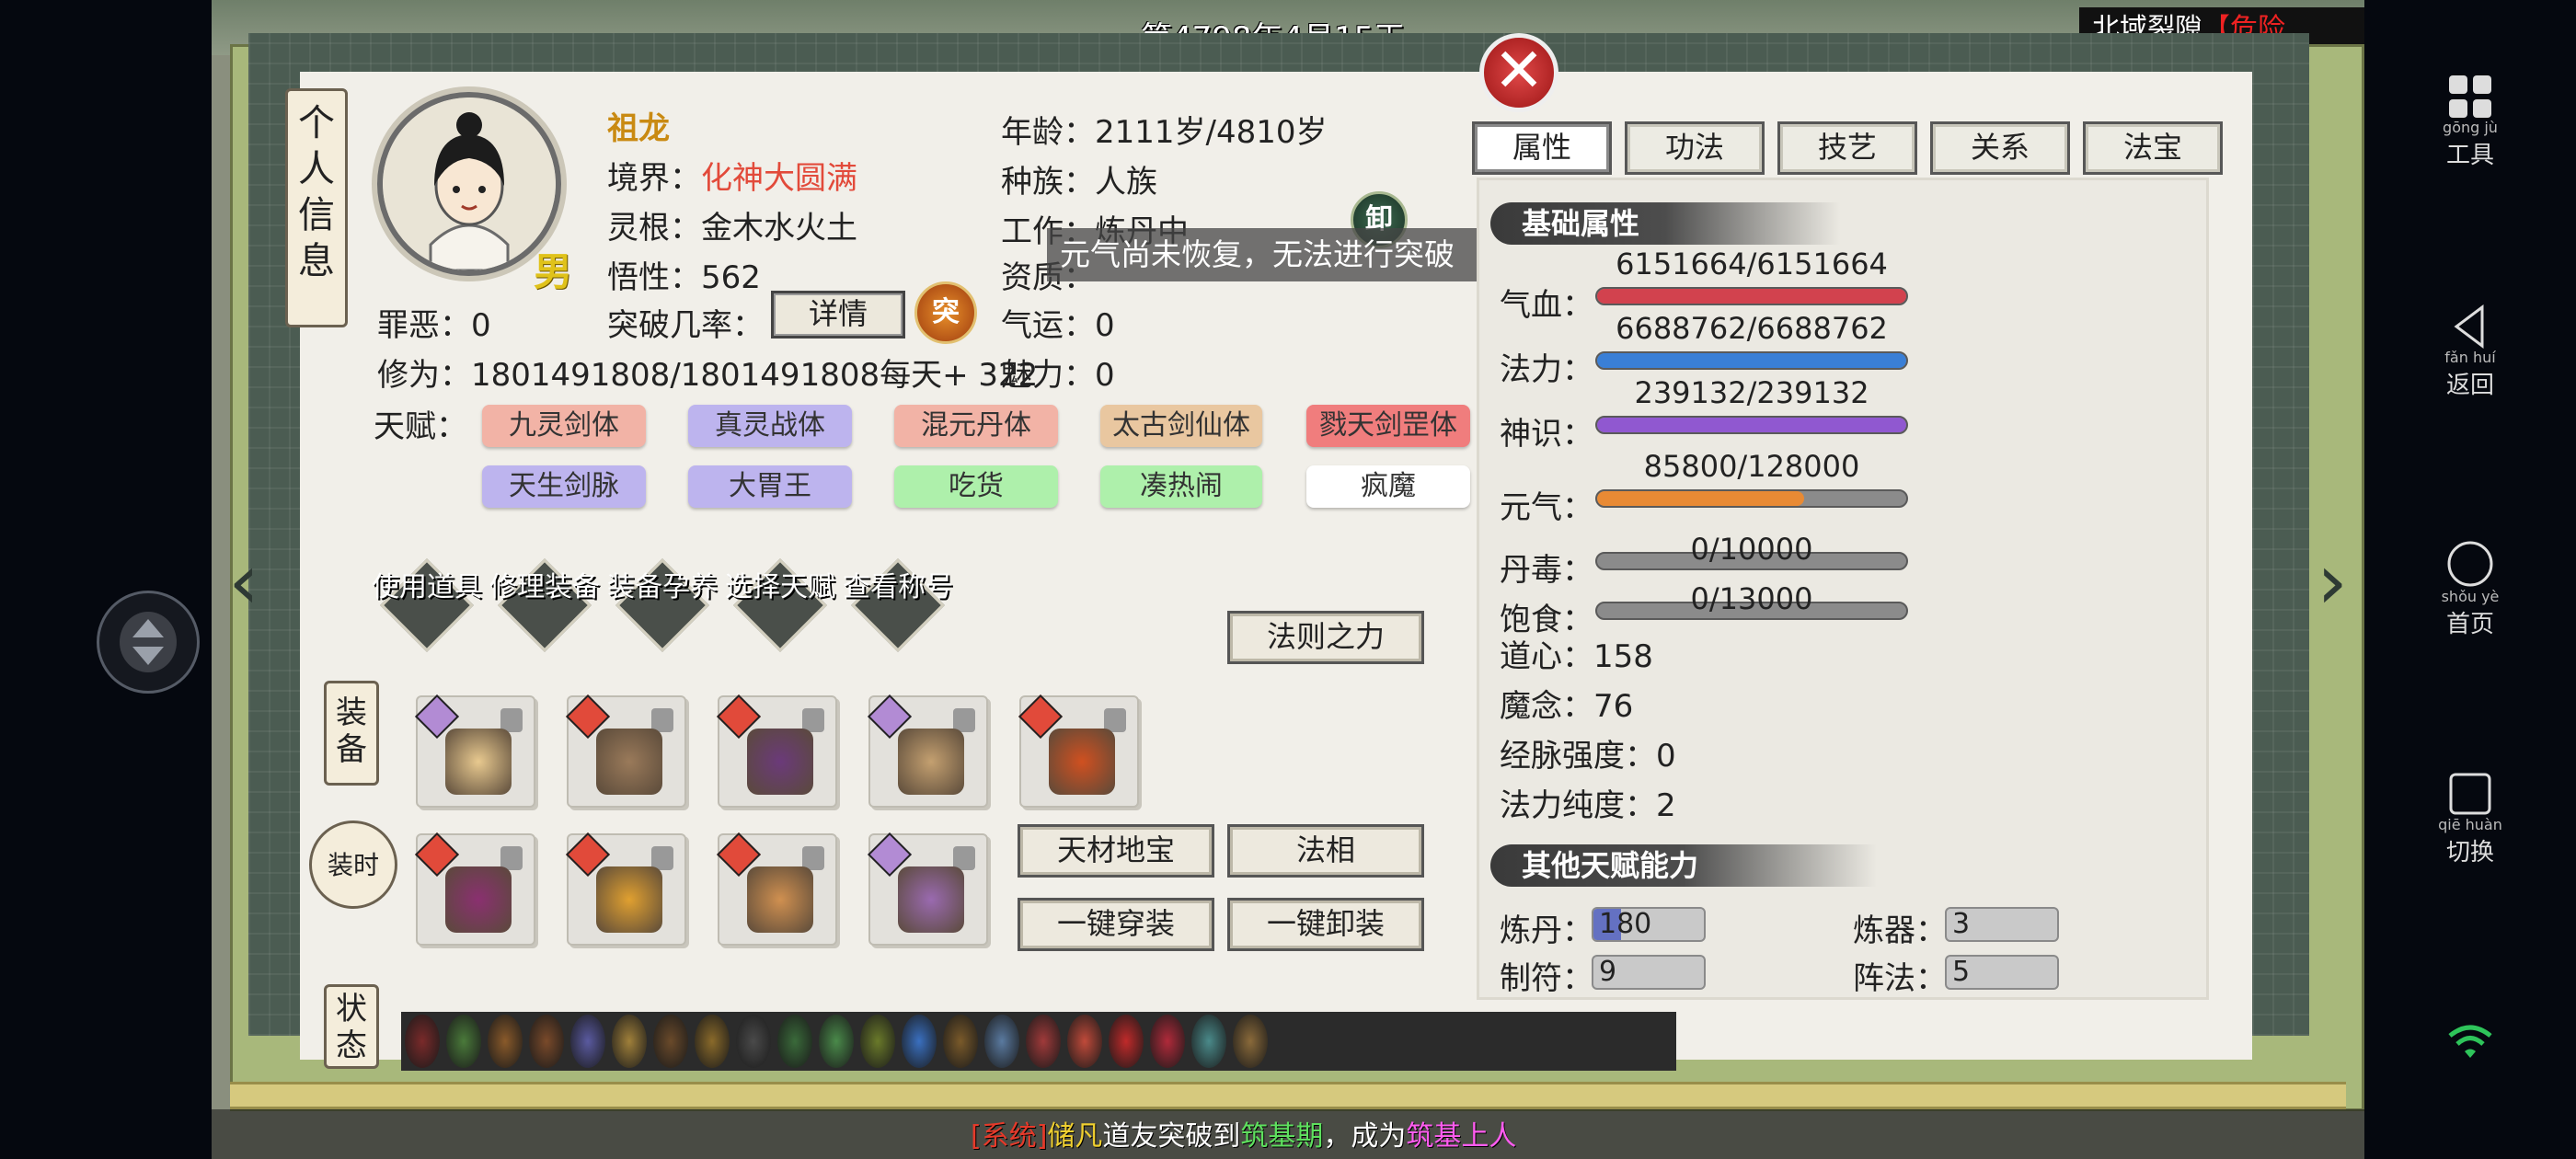 The image size is (2576, 1159). I want to click on other-abilities-header: 其他天赋能力, so click(1683, 865).